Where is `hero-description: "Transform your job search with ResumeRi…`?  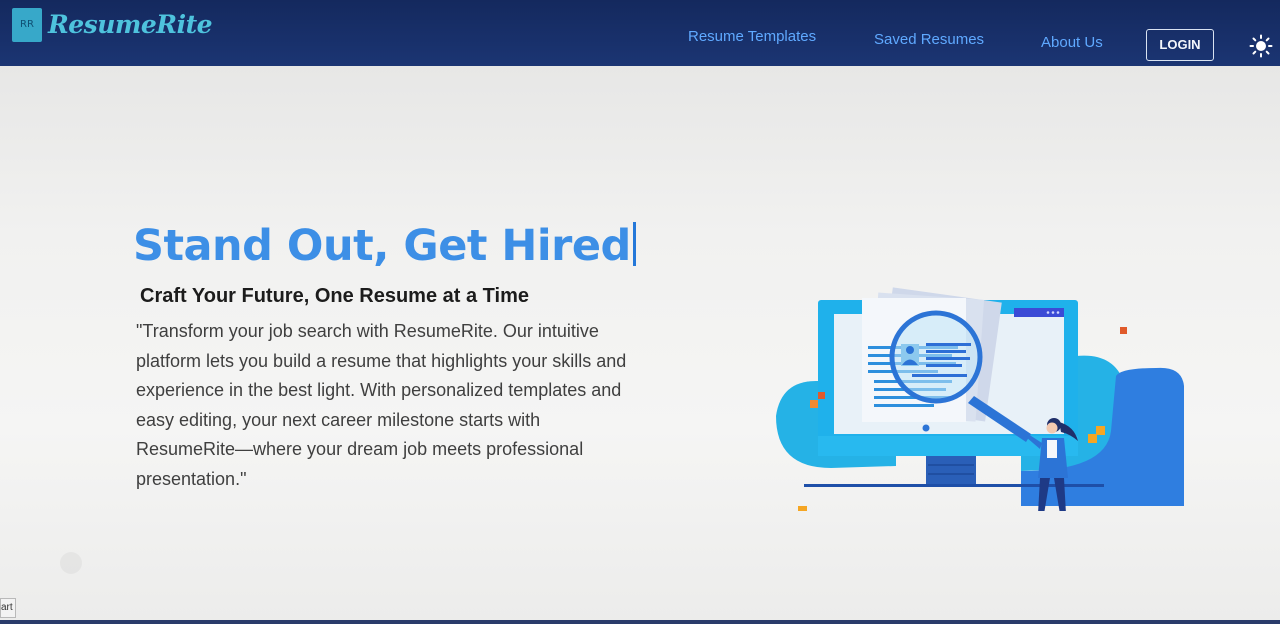
hero-description: "Transform your job search with ResumeRi… is located at coordinates (406, 405).